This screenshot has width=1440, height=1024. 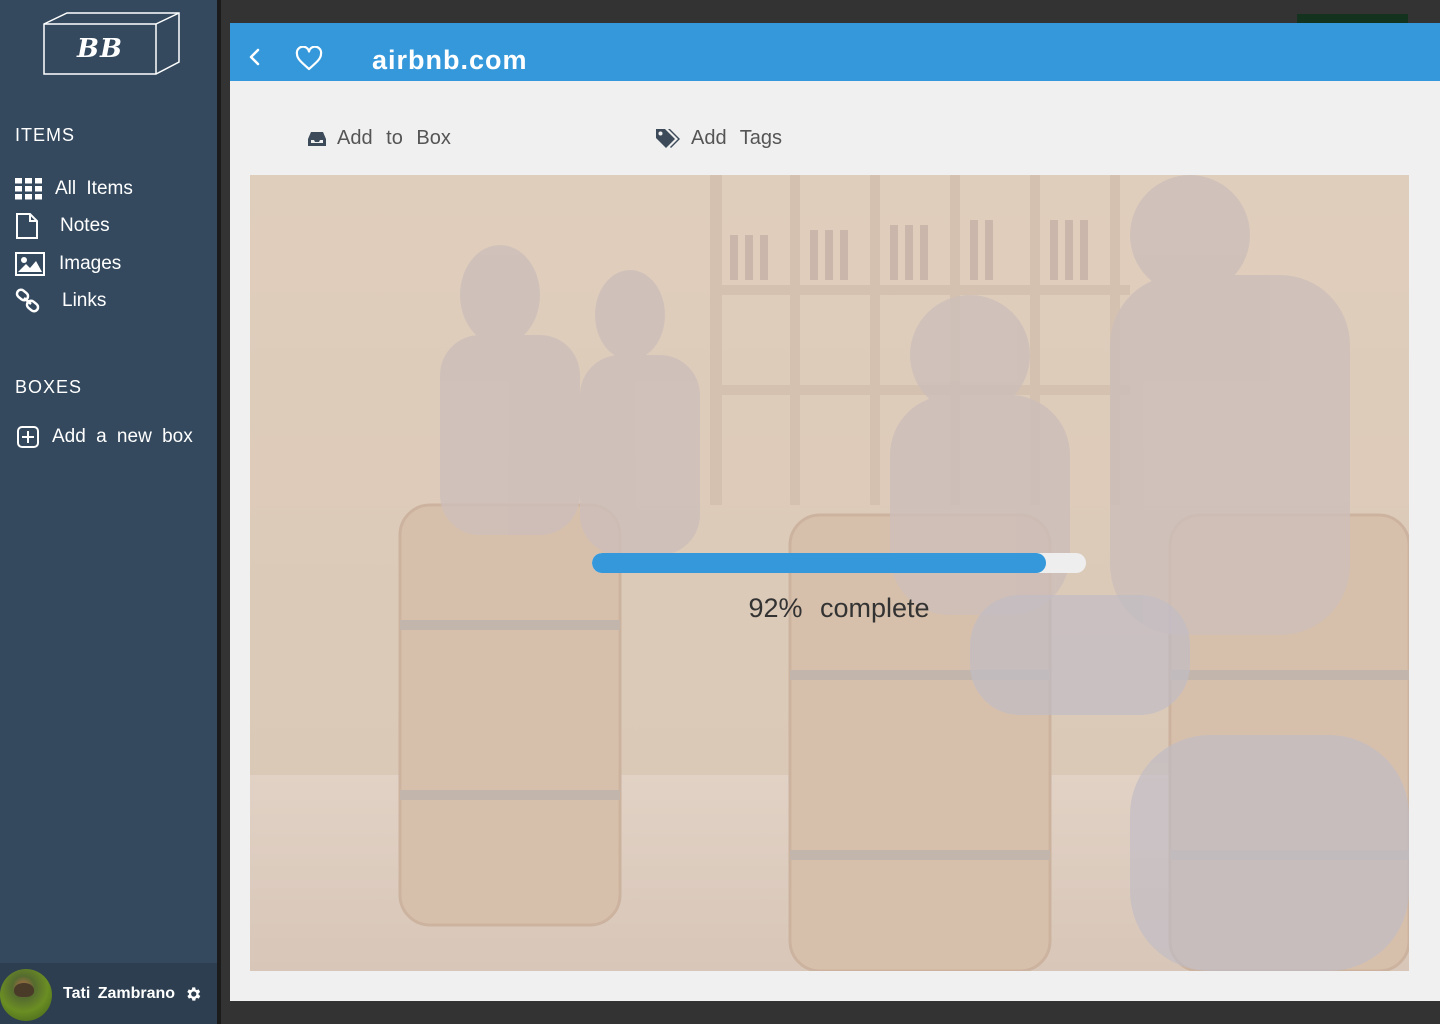 What do you see at coordinates (32, 437) in the screenshot?
I see `plus-square-icon` at bounding box center [32, 437].